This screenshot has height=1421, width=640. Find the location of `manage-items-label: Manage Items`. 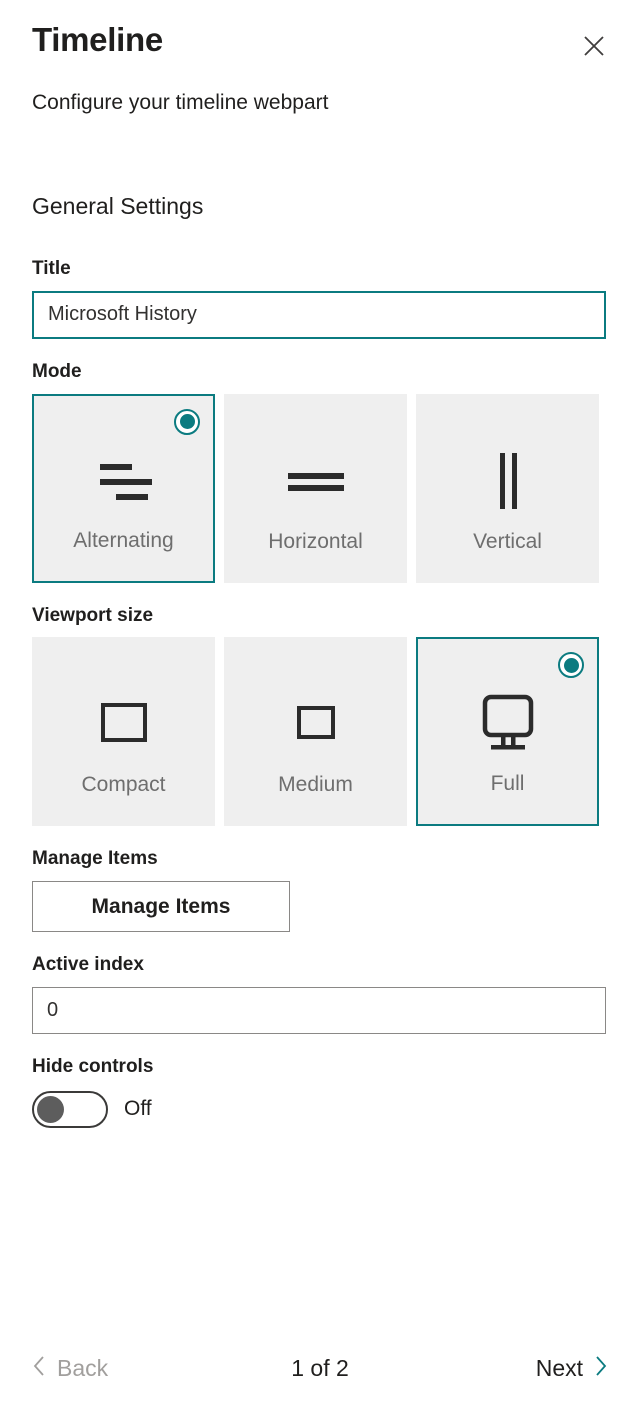

manage-items-label: Manage Items is located at coordinates (95, 859).